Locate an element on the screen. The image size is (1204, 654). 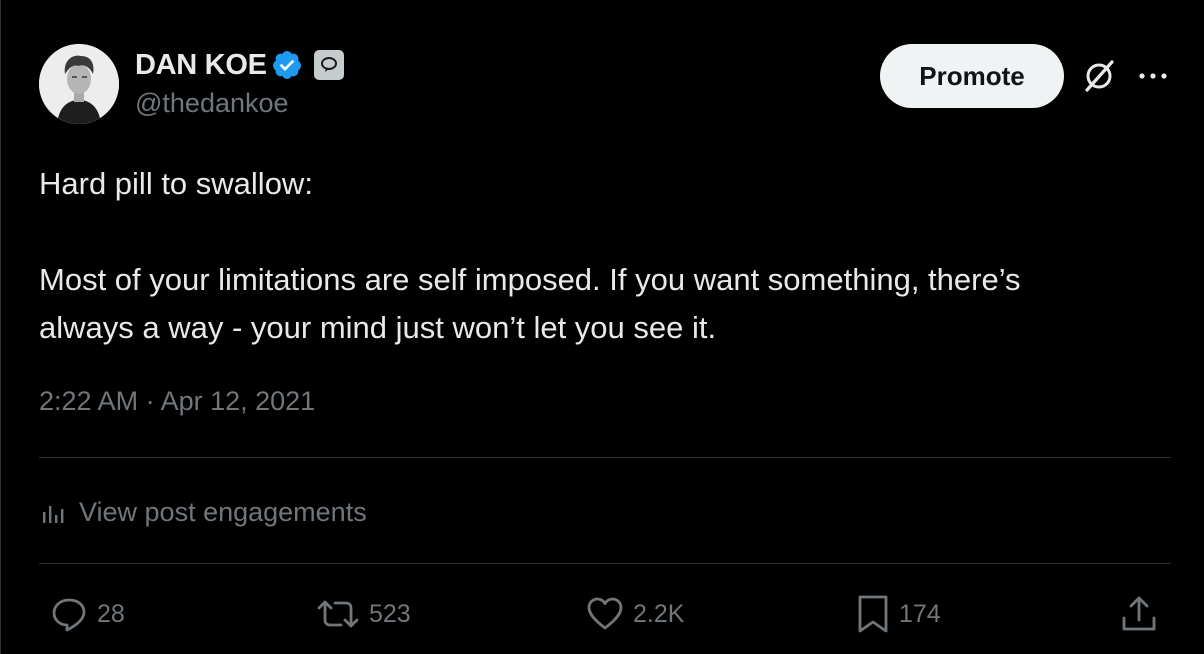
view-engagements-label: View post engagements is located at coordinates (223, 511).